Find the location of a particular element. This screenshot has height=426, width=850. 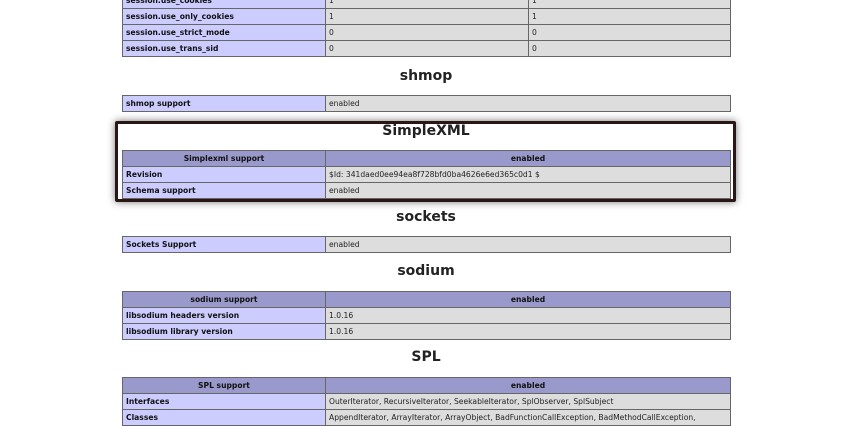

table-row: session.use_only_cookies 1 1 is located at coordinates (426, 16).